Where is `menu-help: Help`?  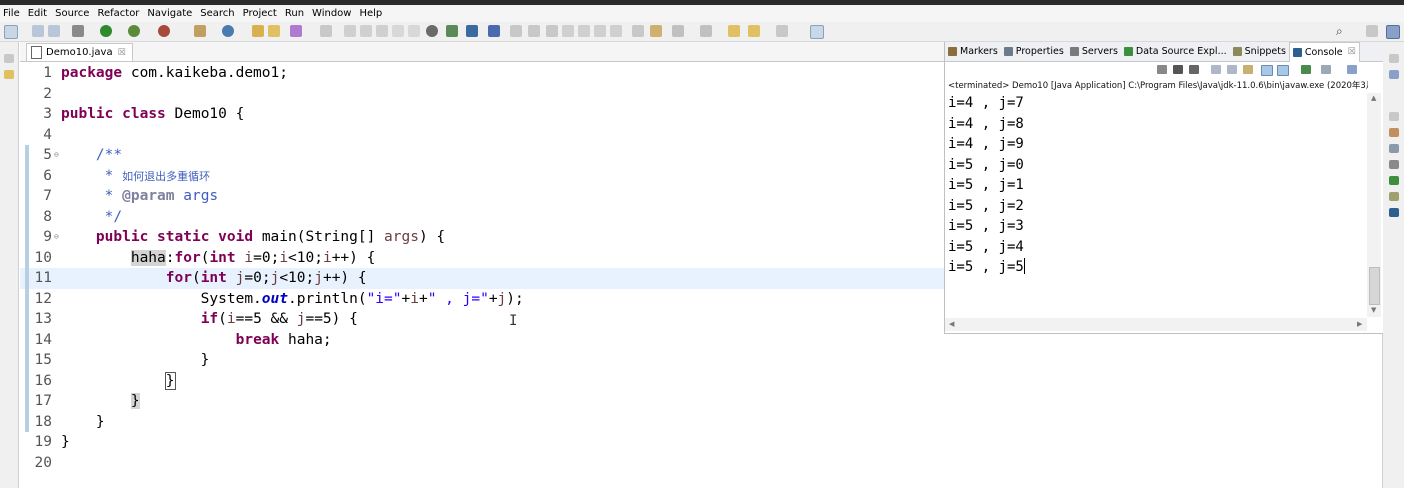 menu-help: Help is located at coordinates (371, 13).